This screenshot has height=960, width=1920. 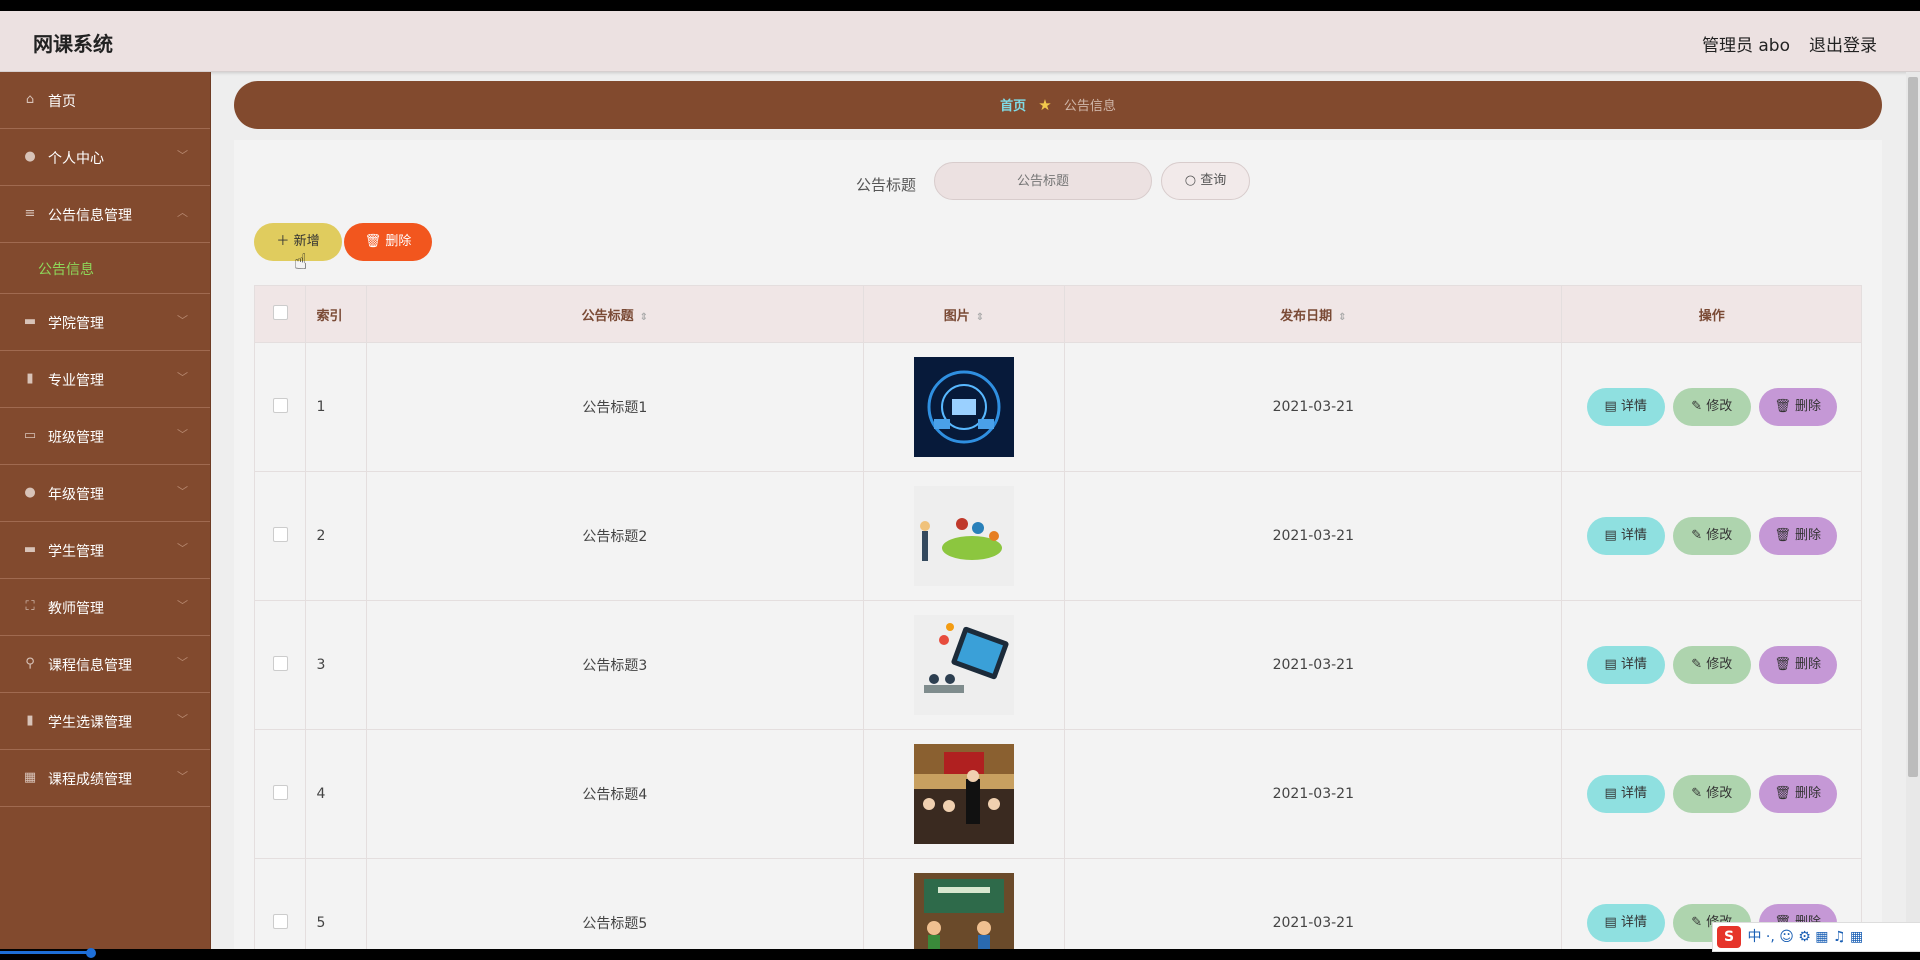 What do you see at coordinates (105, 721) in the screenshot?
I see `sidebar-item-course-selection: ▮ 学生选课管理 ﹀` at bounding box center [105, 721].